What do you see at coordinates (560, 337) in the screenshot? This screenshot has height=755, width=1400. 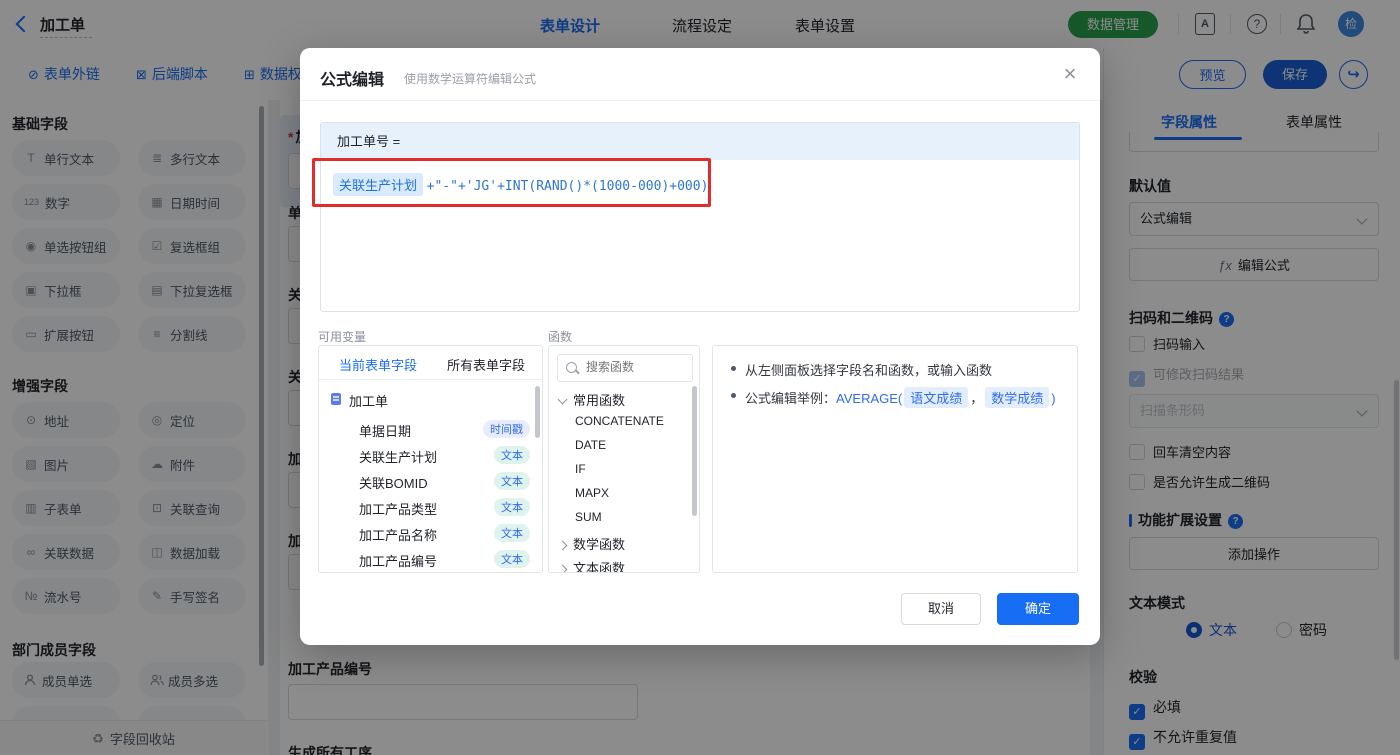 I see `functions-label: 函数` at bounding box center [560, 337].